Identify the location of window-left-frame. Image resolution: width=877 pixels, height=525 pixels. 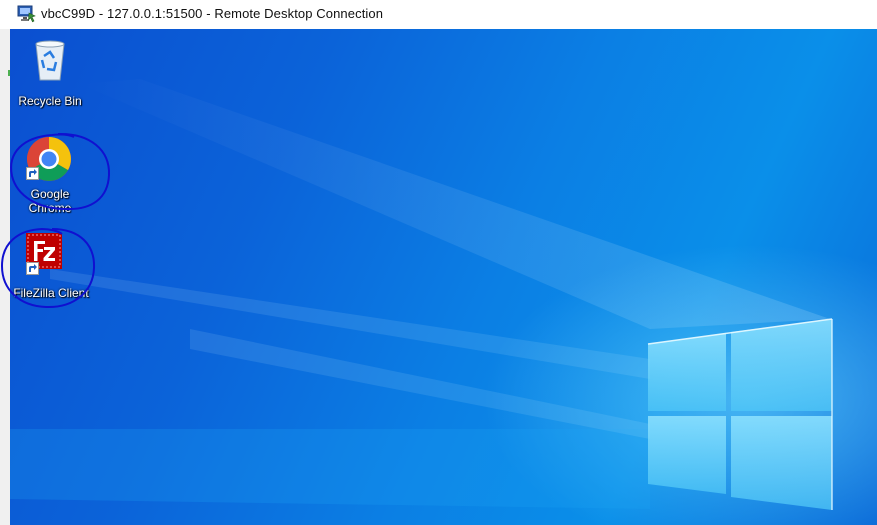
(5, 277).